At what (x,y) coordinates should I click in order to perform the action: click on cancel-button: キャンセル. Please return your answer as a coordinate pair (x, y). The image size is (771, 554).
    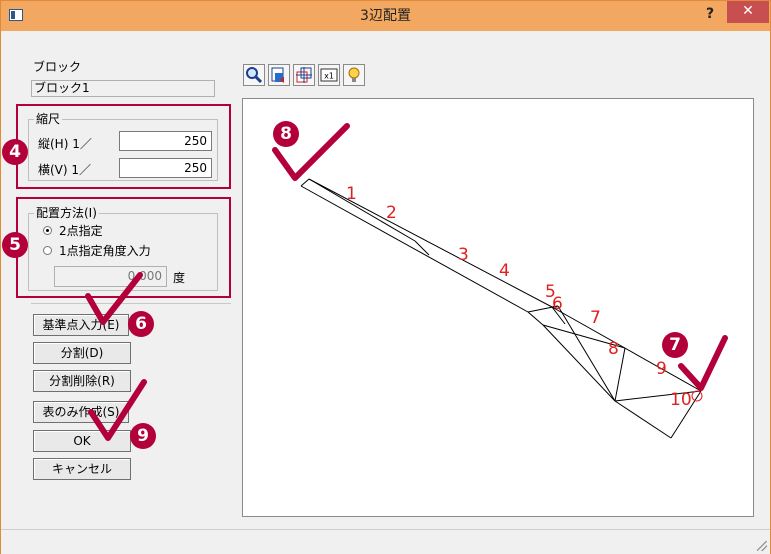
    Looking at the image, I should click on (82, 469).